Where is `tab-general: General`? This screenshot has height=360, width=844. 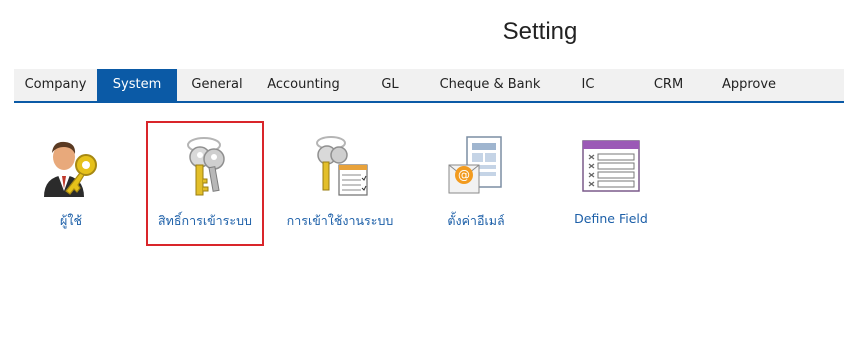
tab-general: General is located at coordinates (217, 85).